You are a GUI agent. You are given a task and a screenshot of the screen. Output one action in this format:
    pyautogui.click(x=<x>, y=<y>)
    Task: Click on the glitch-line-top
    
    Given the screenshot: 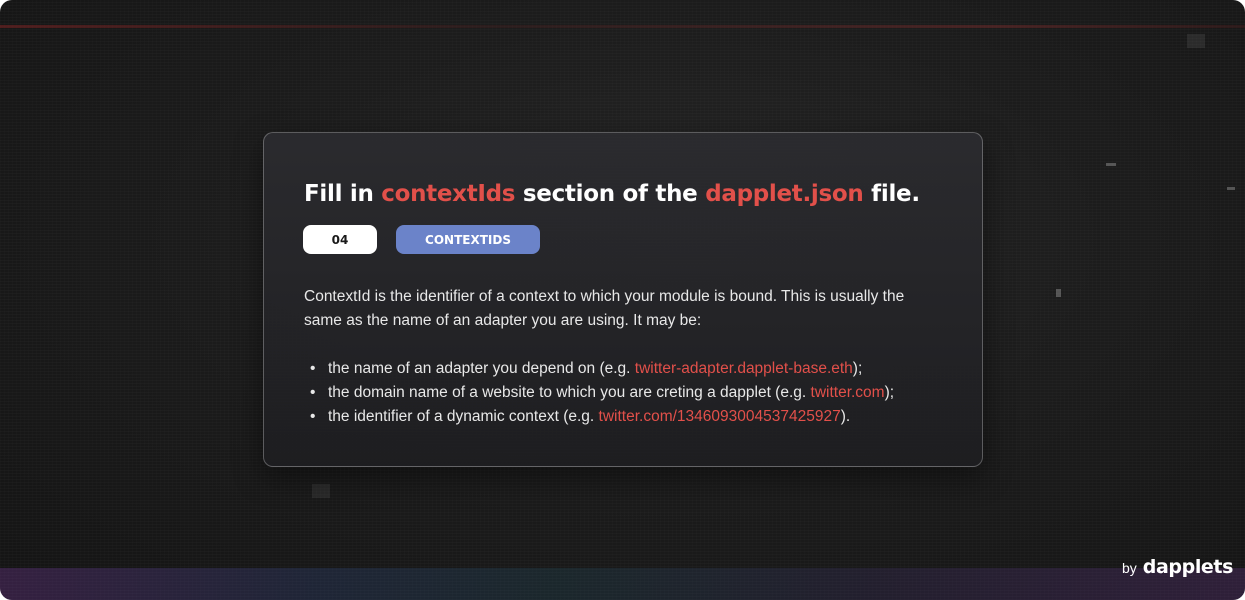 What is the action you would take?
    pyautogui.click(x=622, y=26)
    